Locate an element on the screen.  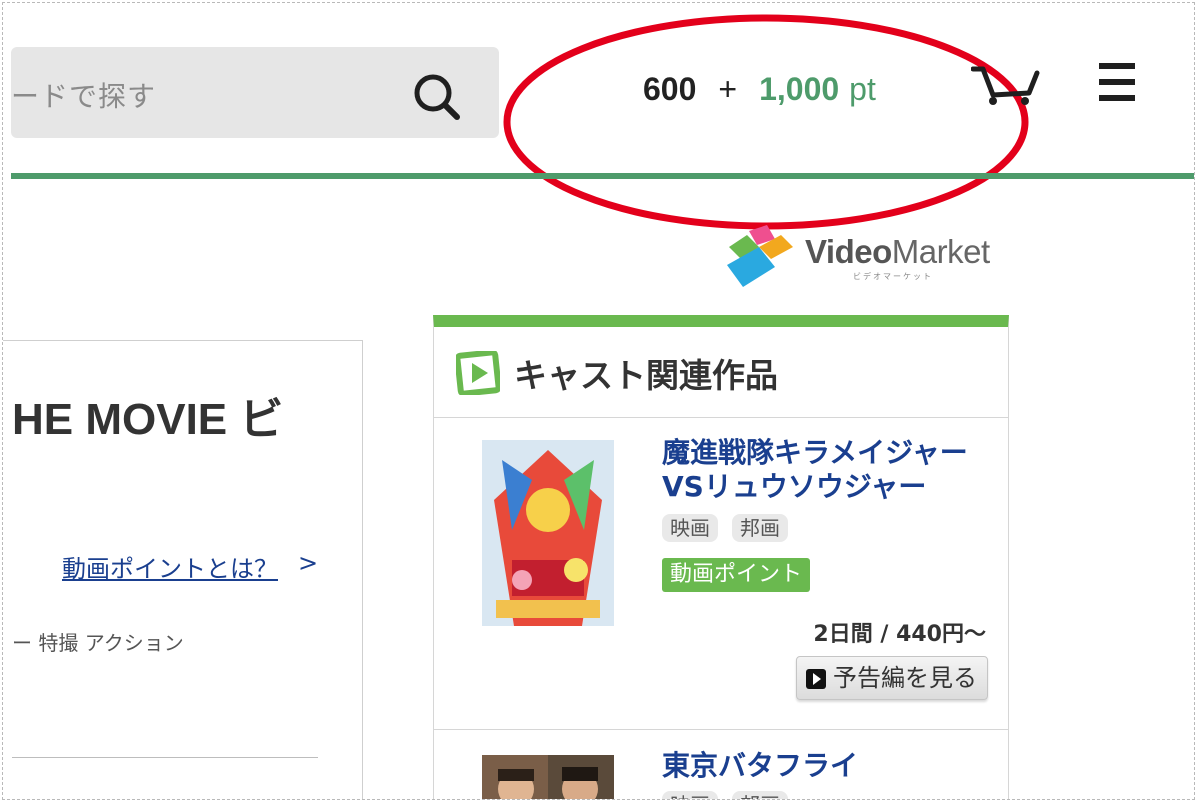
cast-related-header: キャスト関連作品 is located at coordinates (721, 372).